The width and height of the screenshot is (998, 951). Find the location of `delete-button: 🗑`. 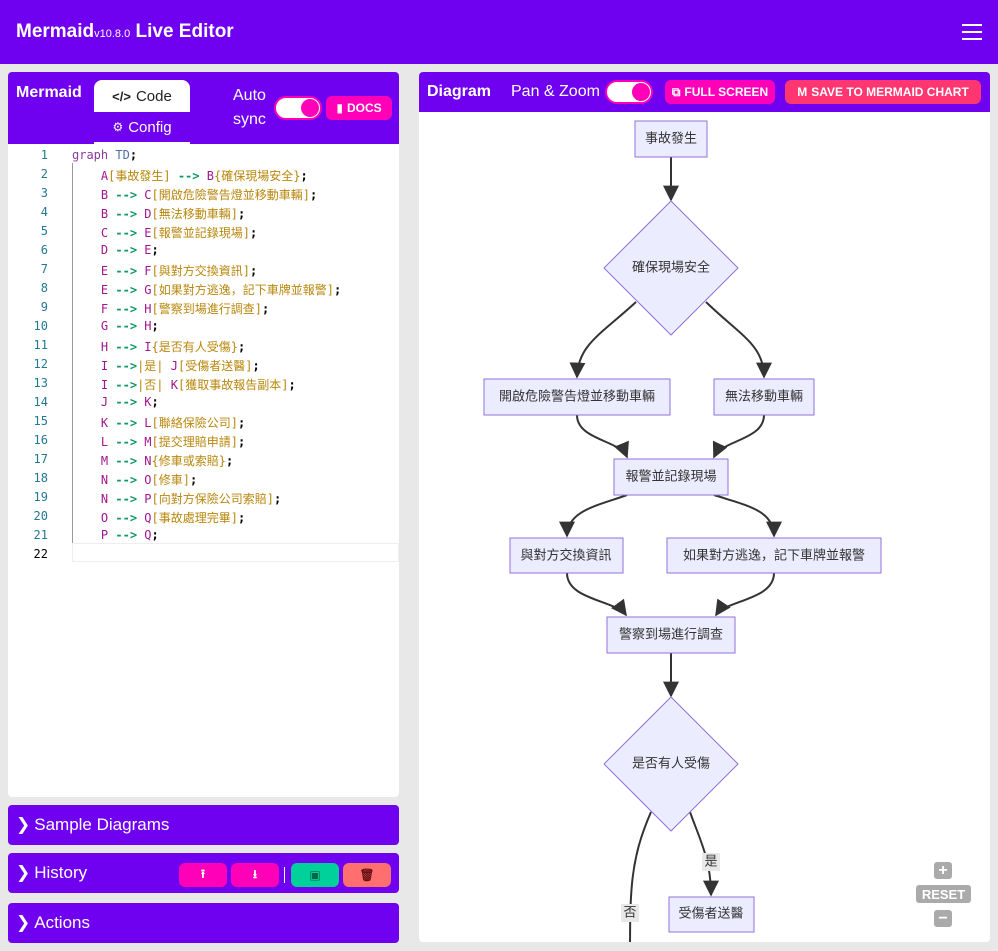

delete-button: 🗑 is located at coordinates (367, 875).